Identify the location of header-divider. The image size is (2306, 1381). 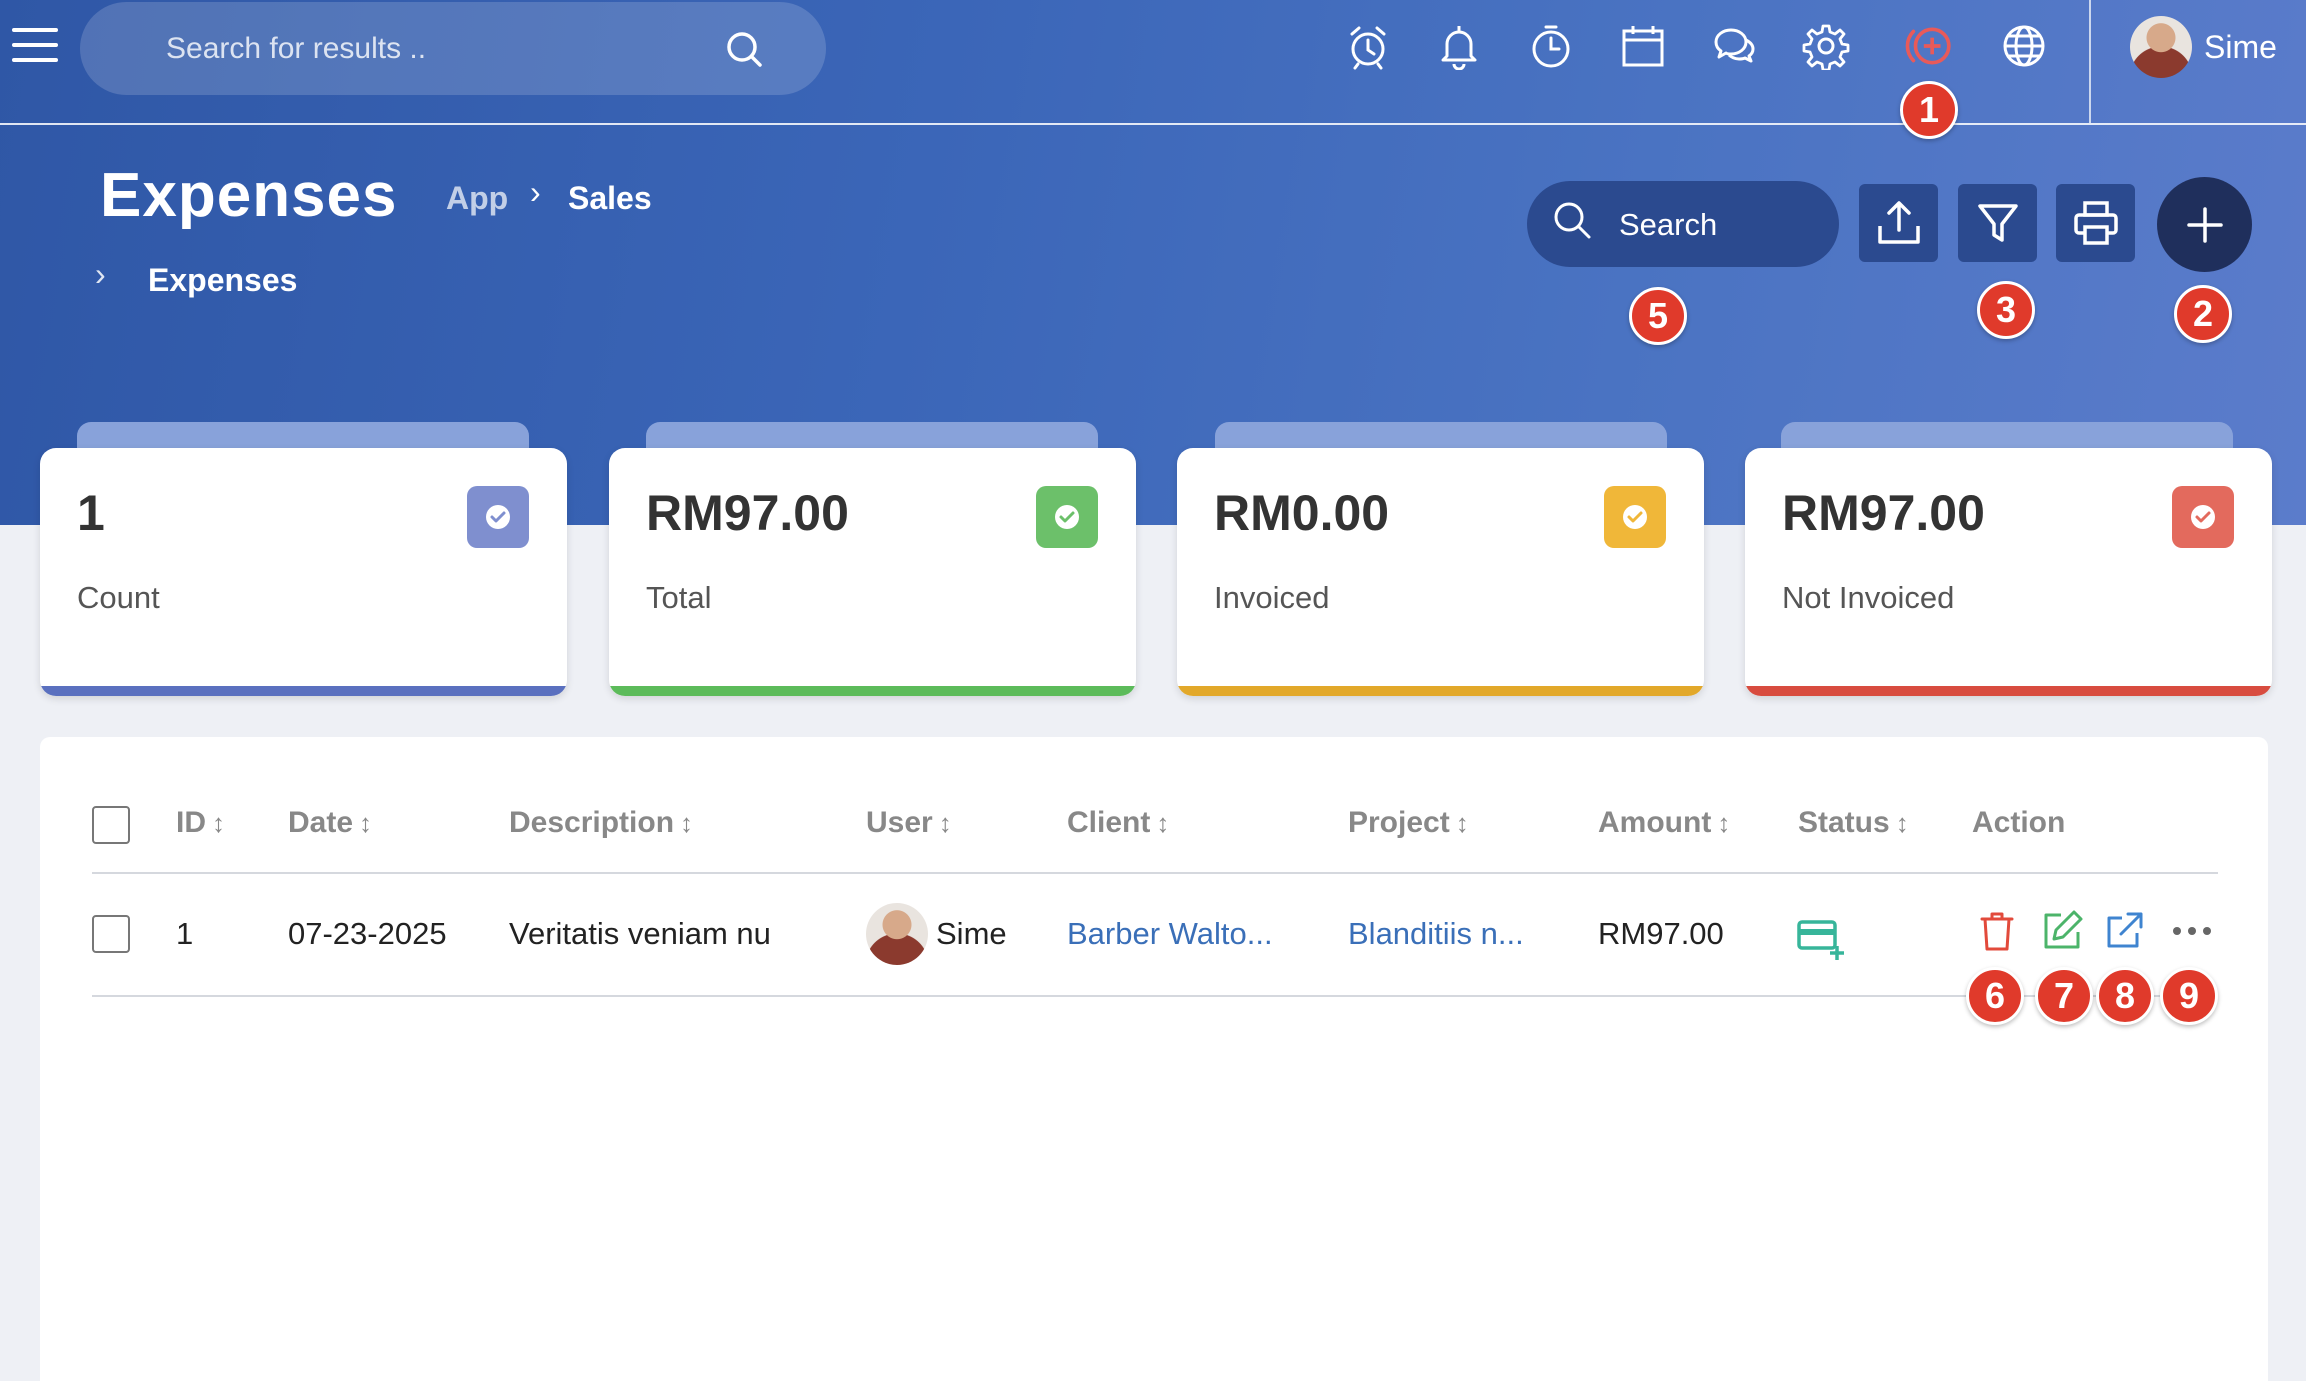
(1155, 873).